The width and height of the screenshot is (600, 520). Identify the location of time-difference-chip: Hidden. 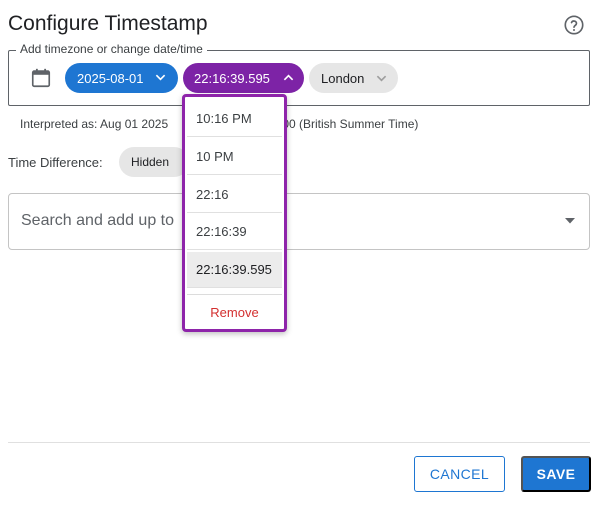
(154, 162).